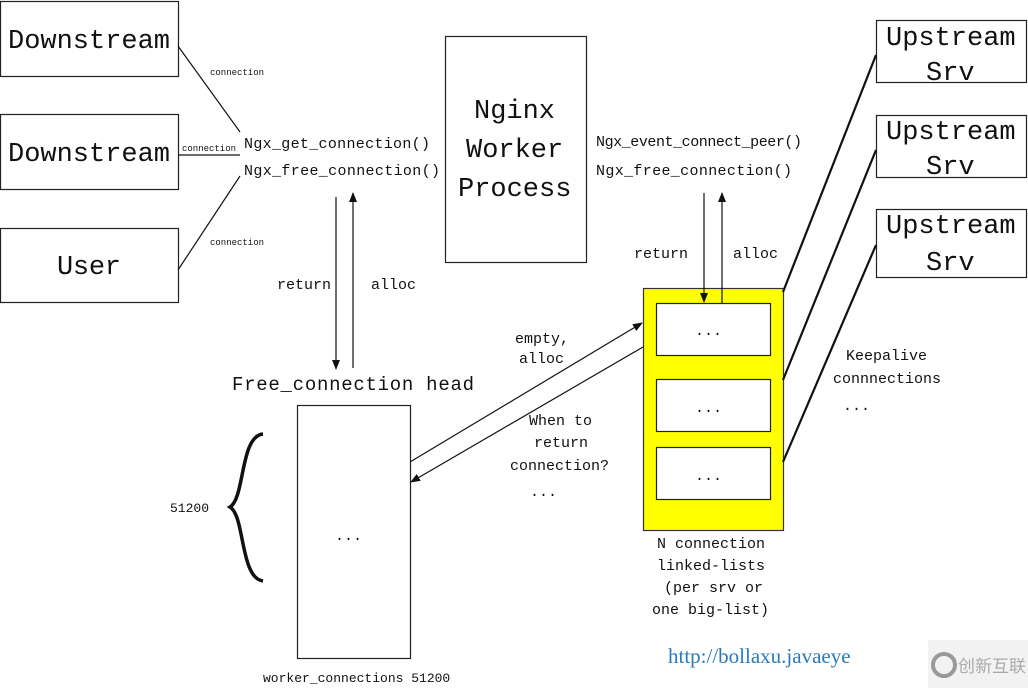  What do you see at coordinates (886, 356) in the screenshot?
I see `keepalive-label: Keepalive` at bounding box center [886, 356].